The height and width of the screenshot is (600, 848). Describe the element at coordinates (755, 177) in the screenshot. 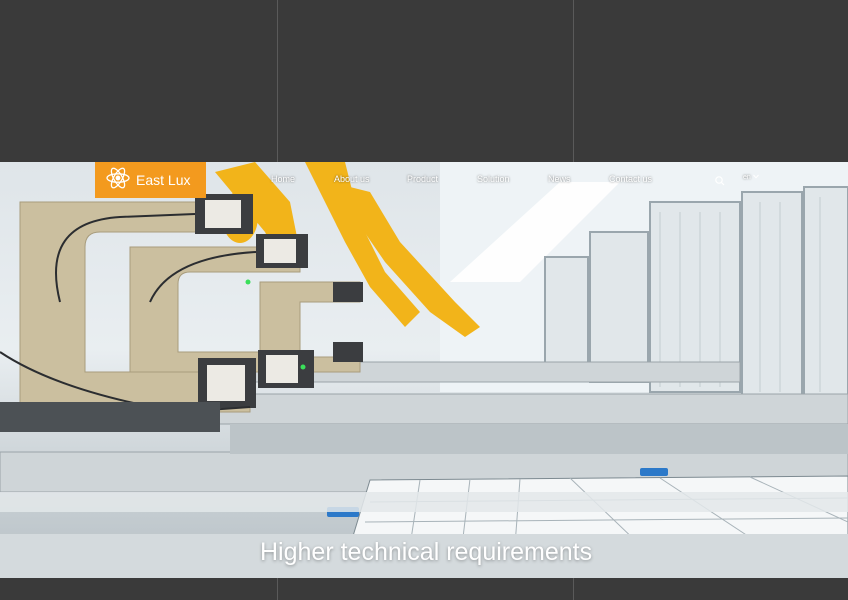

I see `chevron-down-icon` at that location.